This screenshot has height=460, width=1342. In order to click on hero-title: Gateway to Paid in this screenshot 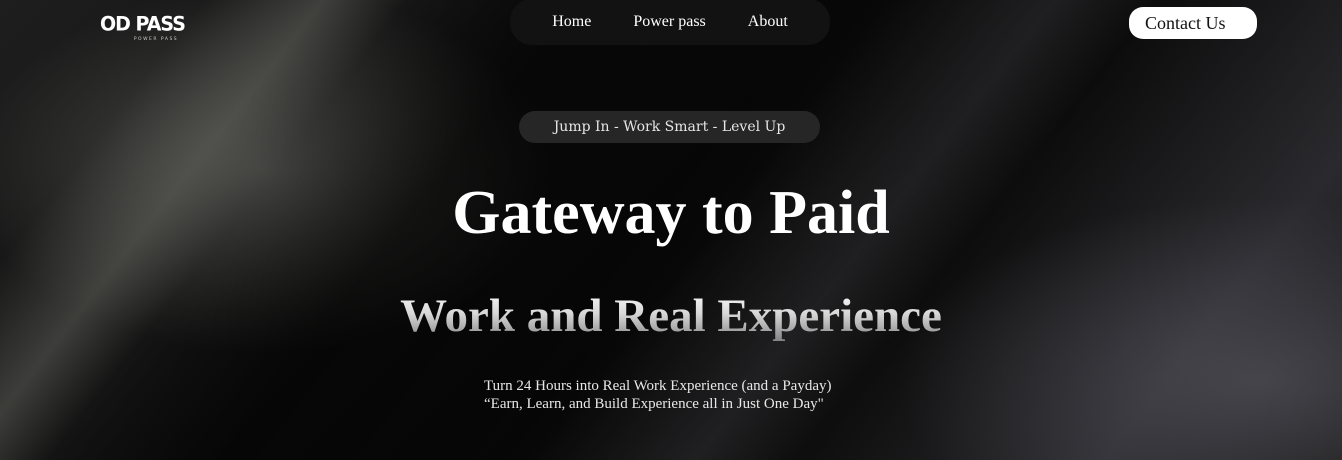, I will do `click(671, 213)`.